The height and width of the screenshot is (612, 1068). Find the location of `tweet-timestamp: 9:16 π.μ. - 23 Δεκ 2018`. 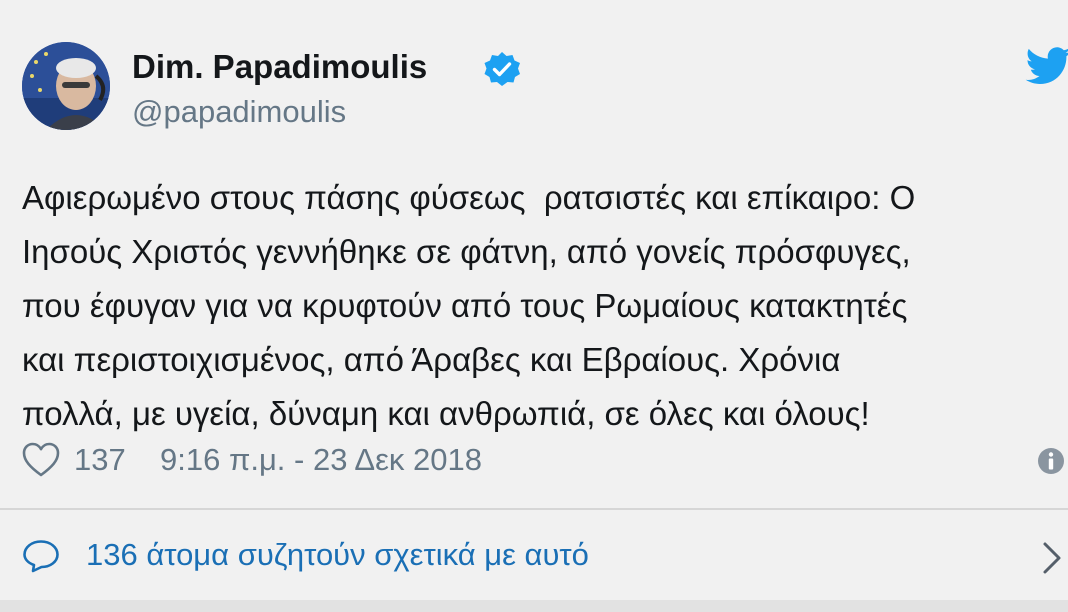

tweet-timestamp: 9:16 π.μ. - 23 Δεκ 2018 is located at coordinates (321, 460).